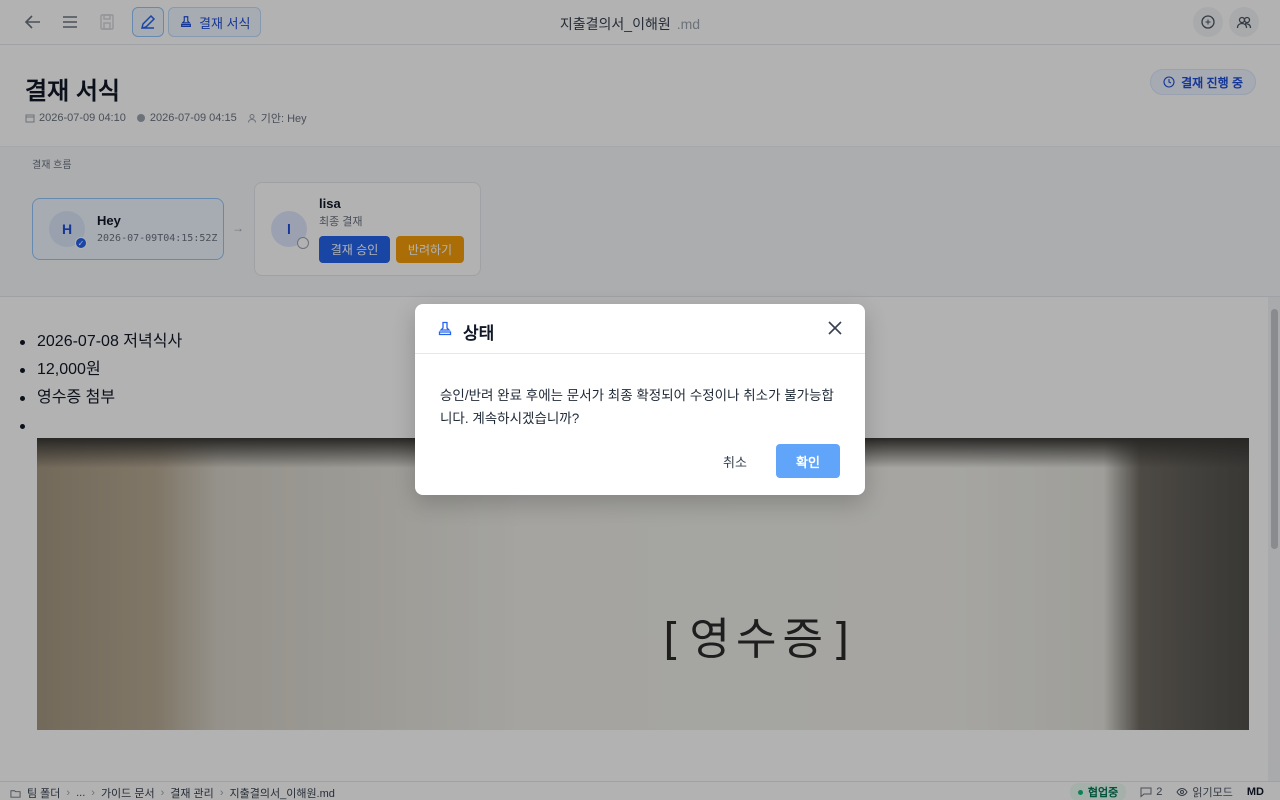  What do you see at coordinates (835, 328) in the screenshot?
I see `close-icon` at bounding box center [835, 328].